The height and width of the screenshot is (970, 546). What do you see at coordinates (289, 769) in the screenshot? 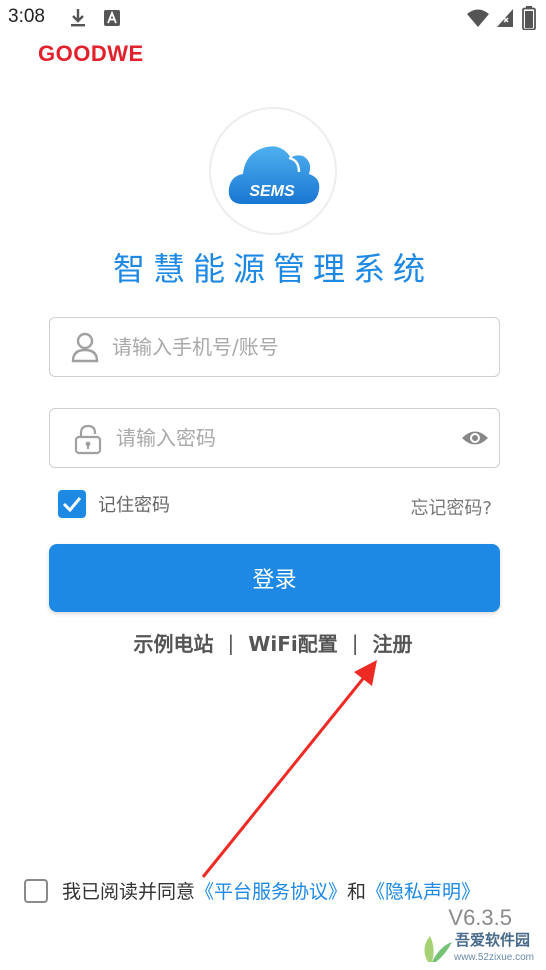
I see `annotation-arrow` at bounding box center [289, 769].